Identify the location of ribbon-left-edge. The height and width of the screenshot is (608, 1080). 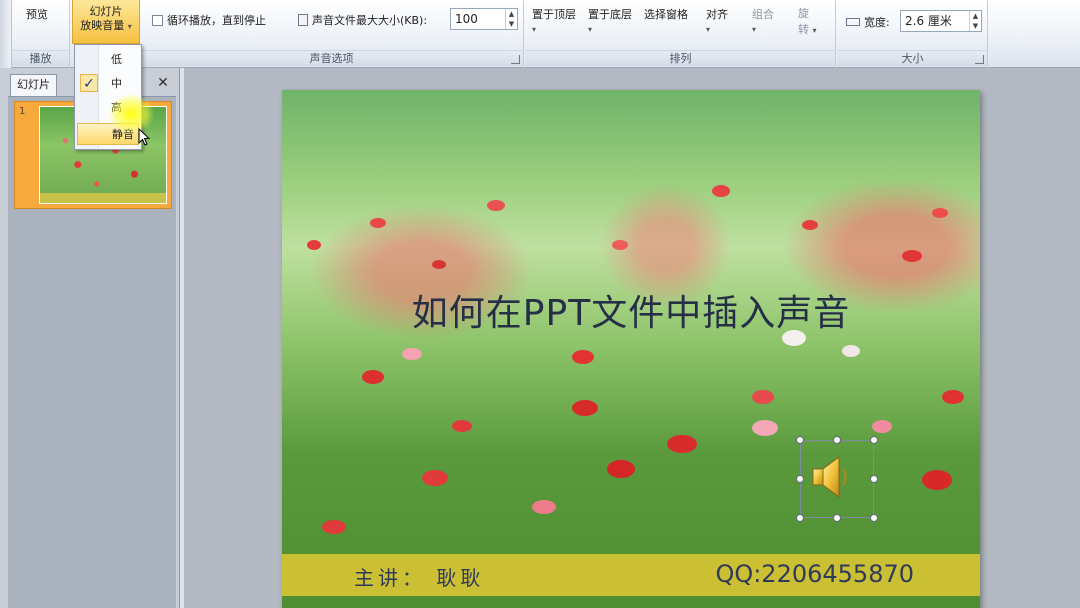
(6, 34).